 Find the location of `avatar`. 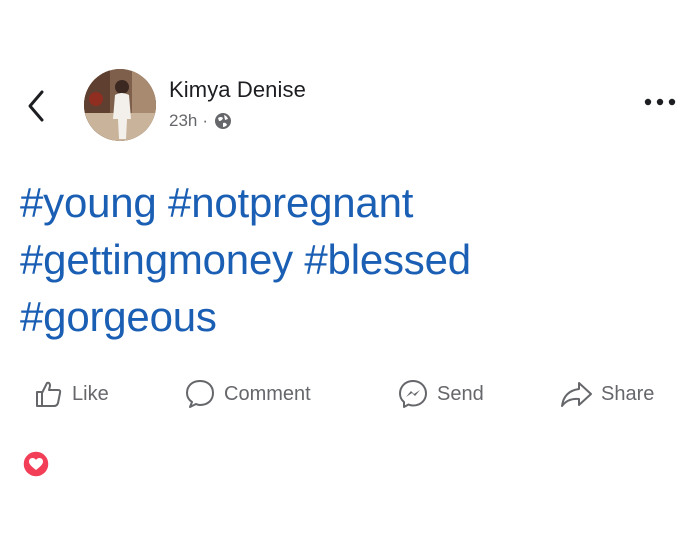

avatar is located at coordinates (120, 105).